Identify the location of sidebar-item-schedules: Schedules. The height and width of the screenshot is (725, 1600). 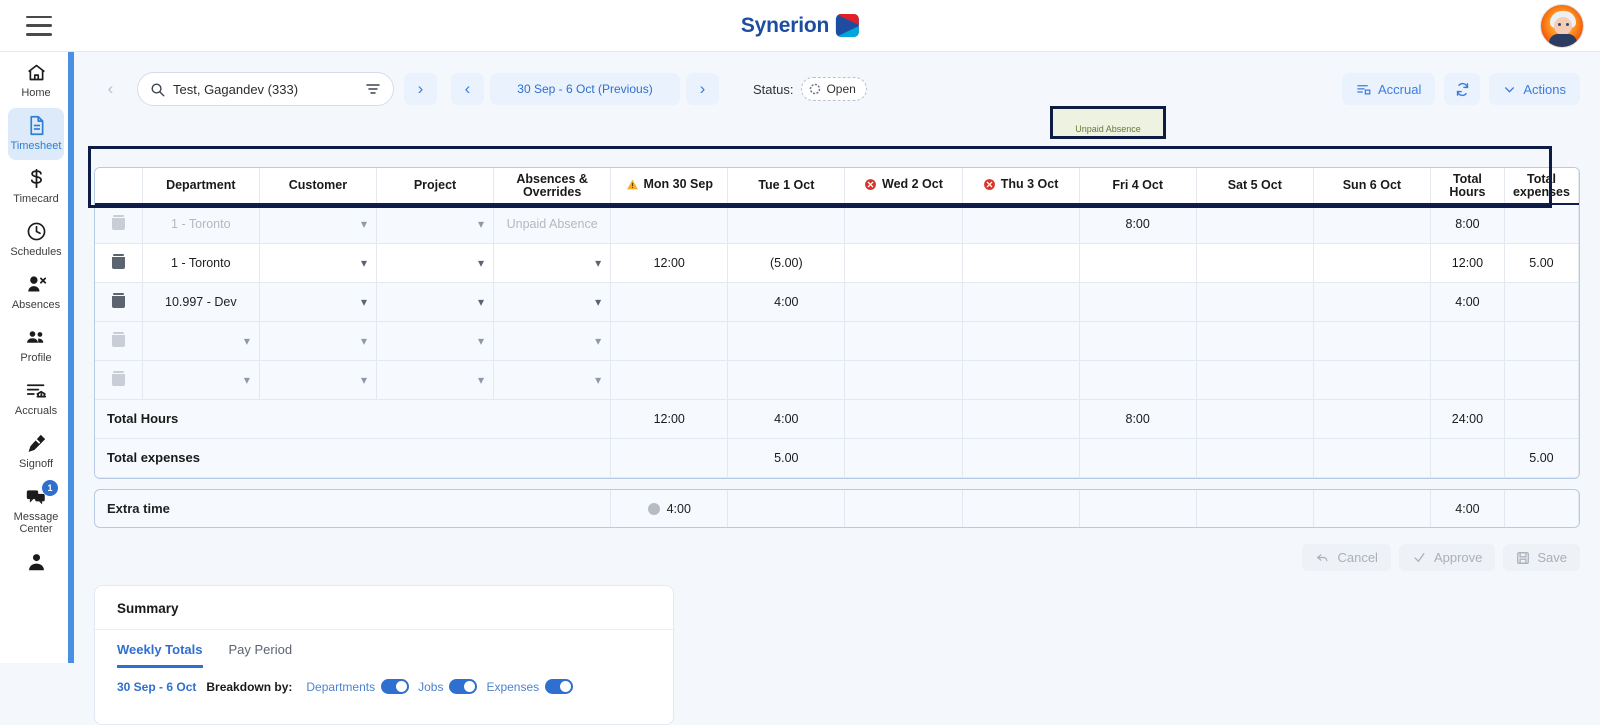
(35, 237).